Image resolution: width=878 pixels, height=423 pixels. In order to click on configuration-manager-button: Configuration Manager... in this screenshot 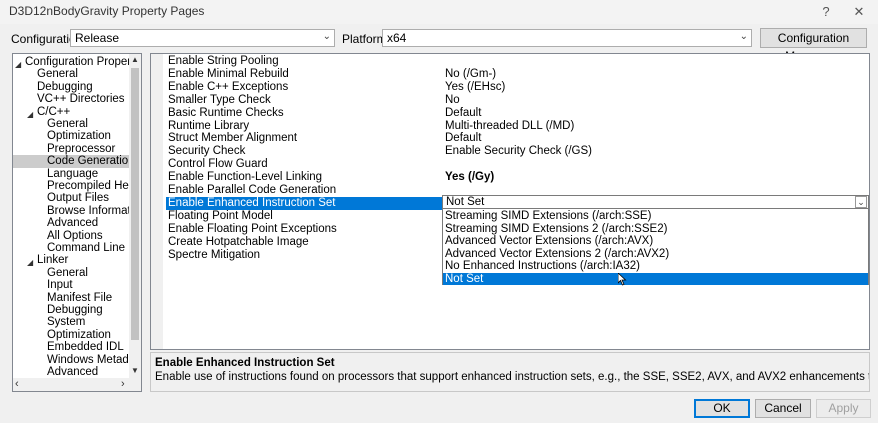, I will do `click(813, 45)`.